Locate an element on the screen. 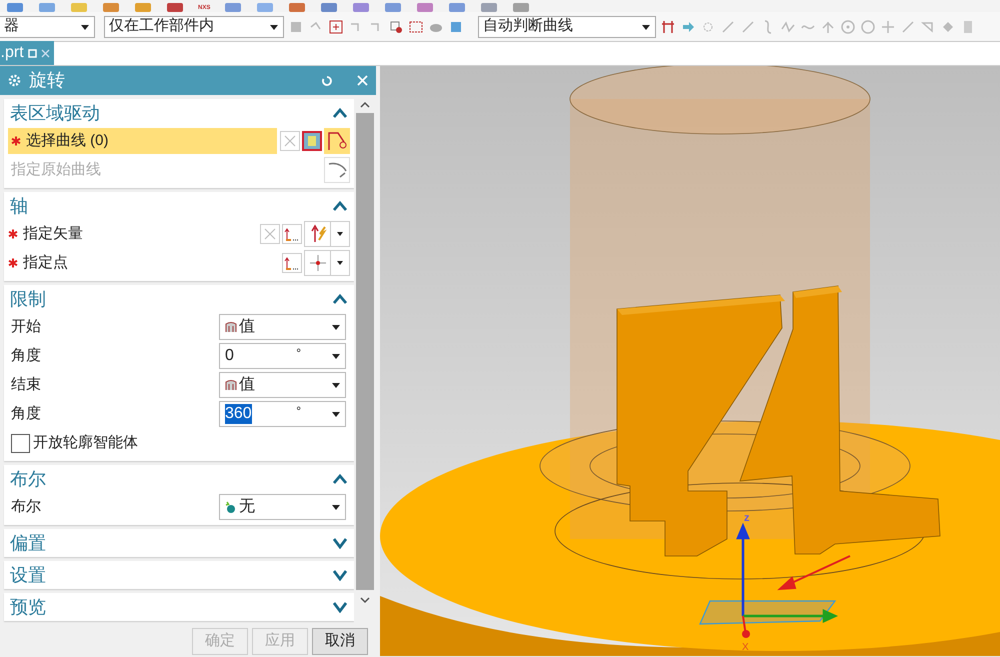 Image resolution: width=1000 pixels, height=657 pixels. filter-dropdown: 器 is located at coordinates (47, 27).